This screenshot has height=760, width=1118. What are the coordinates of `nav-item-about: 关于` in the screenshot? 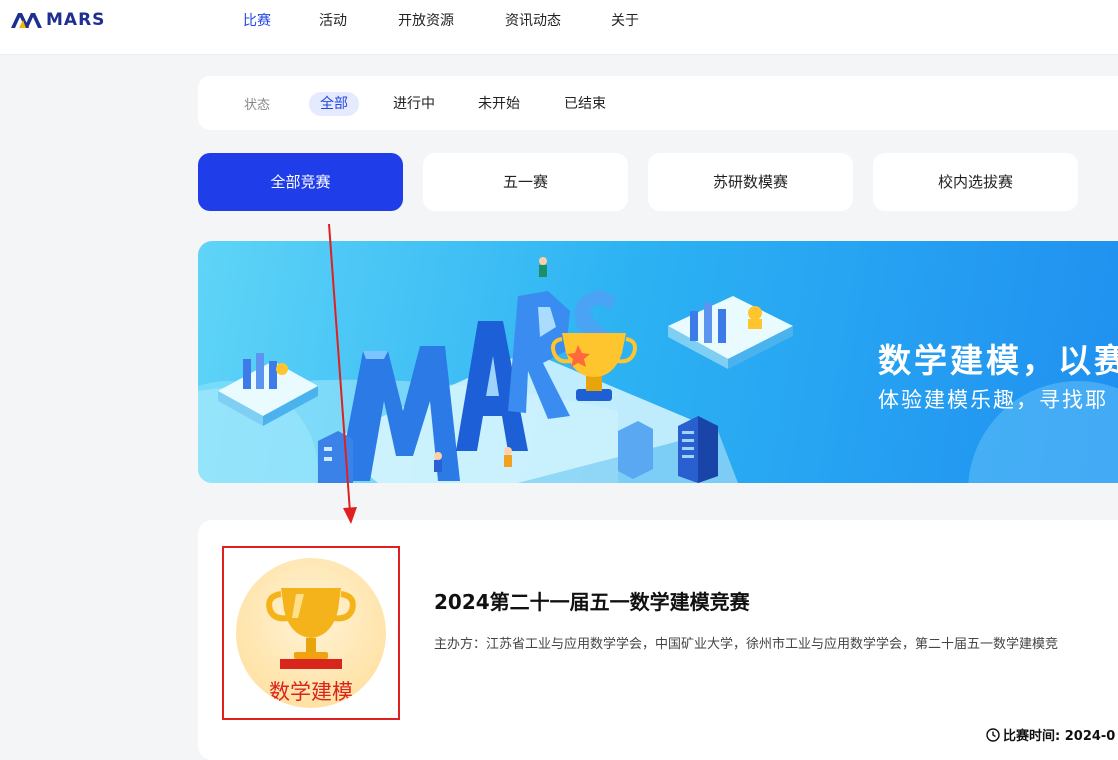 It's located at (625, 20).